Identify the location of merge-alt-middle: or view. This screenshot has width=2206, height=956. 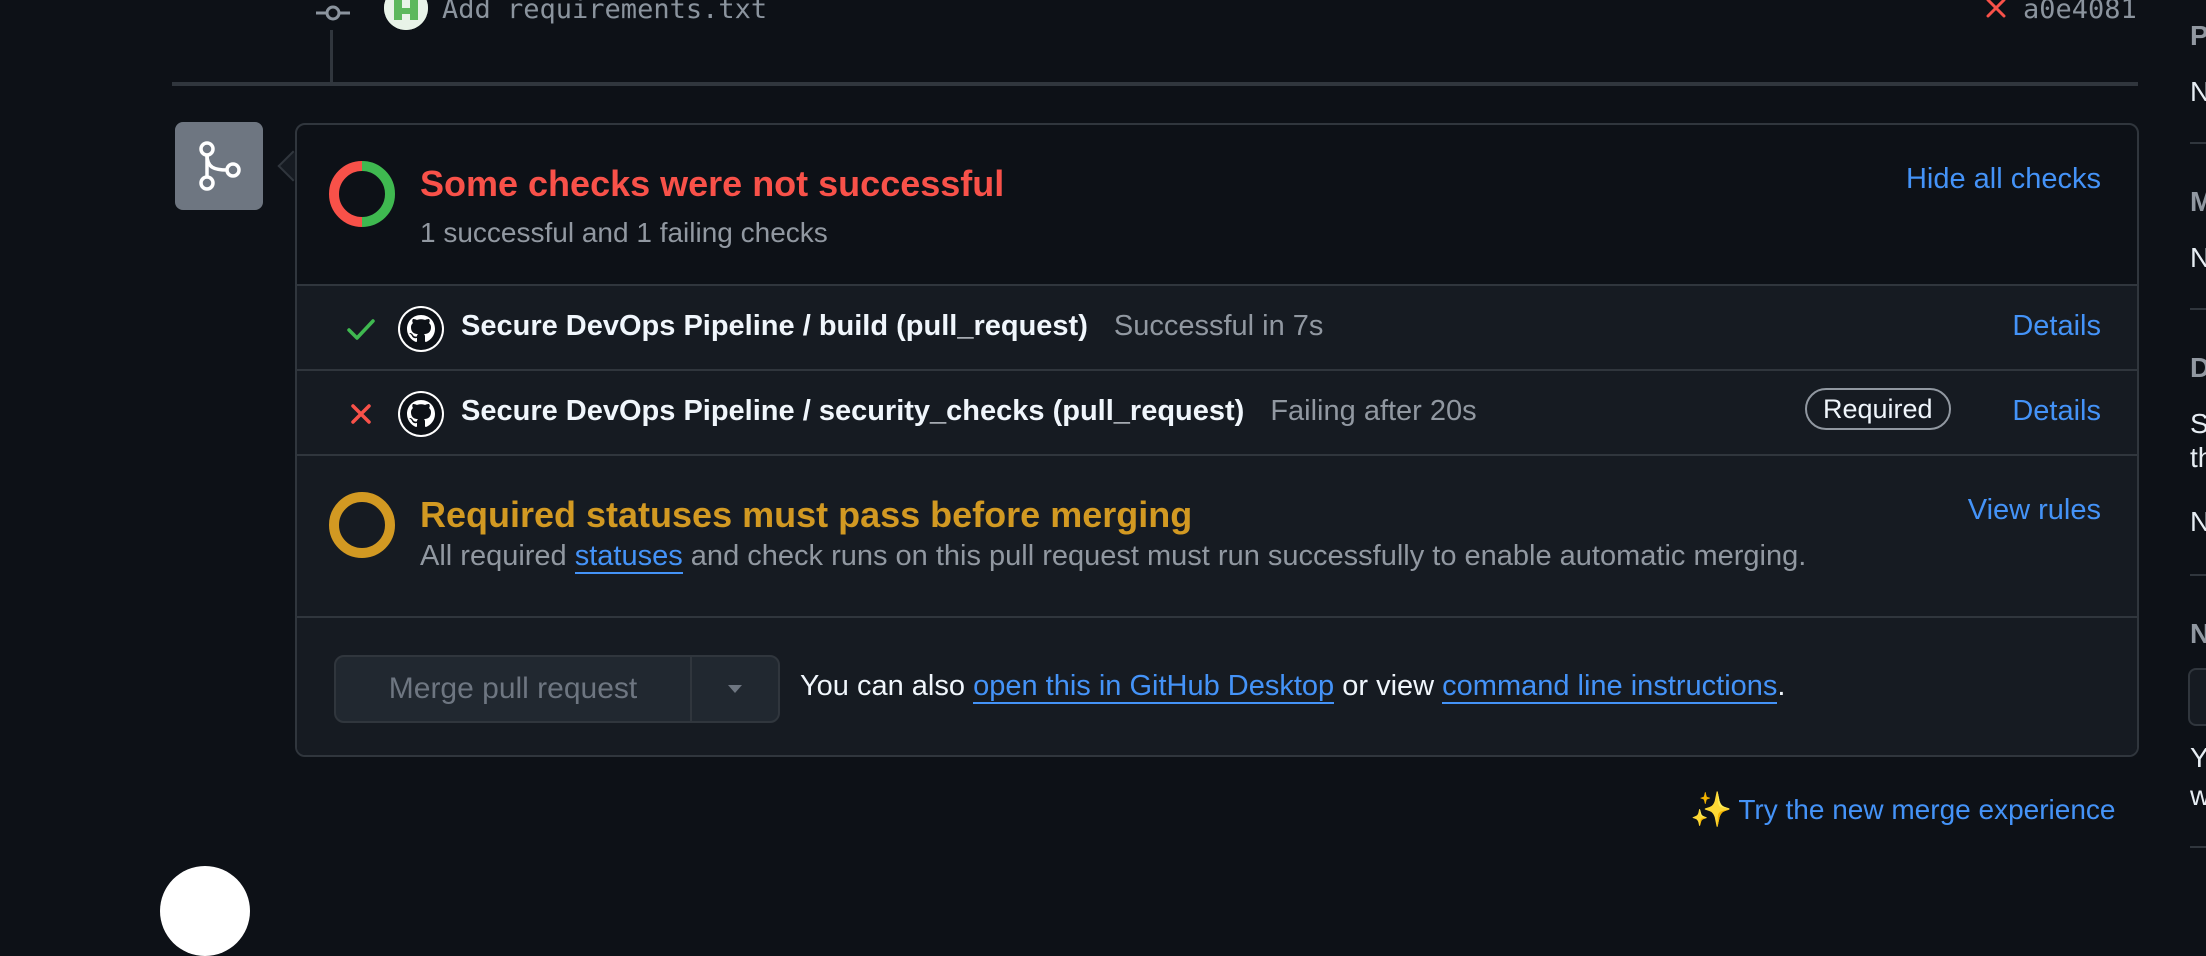
(1388, 686).